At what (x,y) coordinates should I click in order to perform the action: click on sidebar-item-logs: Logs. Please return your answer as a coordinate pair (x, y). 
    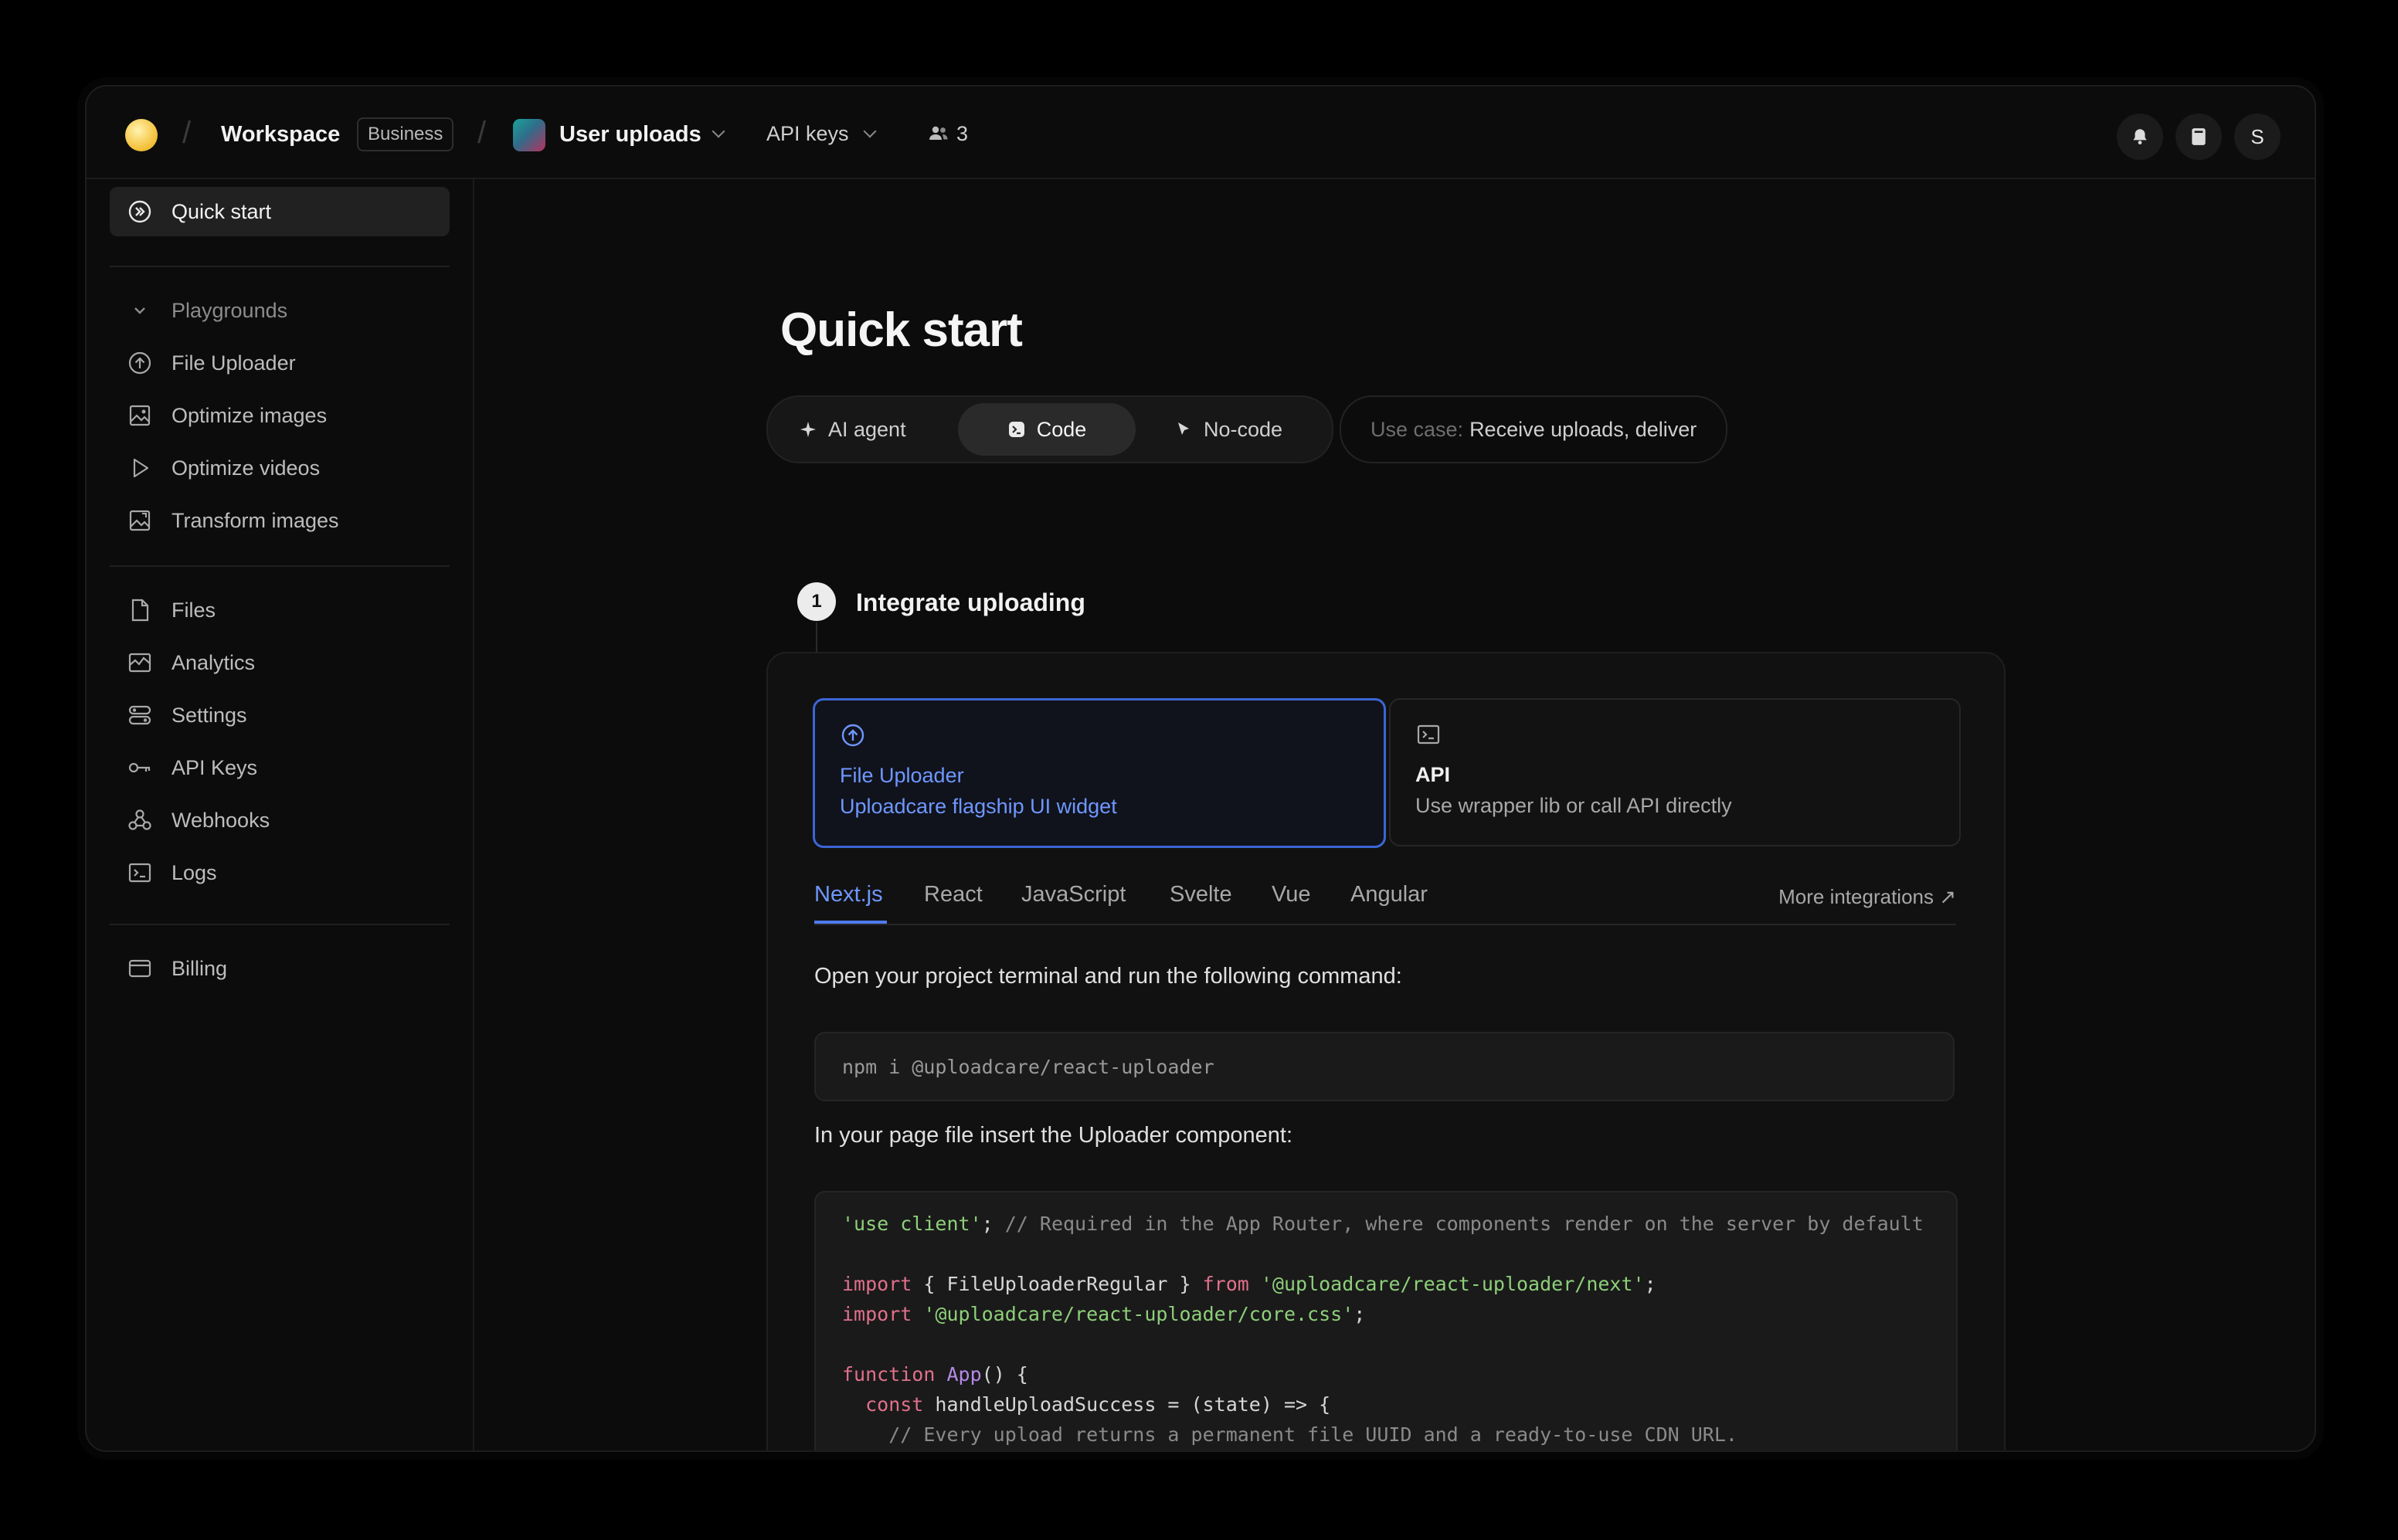
    Looking at the image, I should click on (280, 872).